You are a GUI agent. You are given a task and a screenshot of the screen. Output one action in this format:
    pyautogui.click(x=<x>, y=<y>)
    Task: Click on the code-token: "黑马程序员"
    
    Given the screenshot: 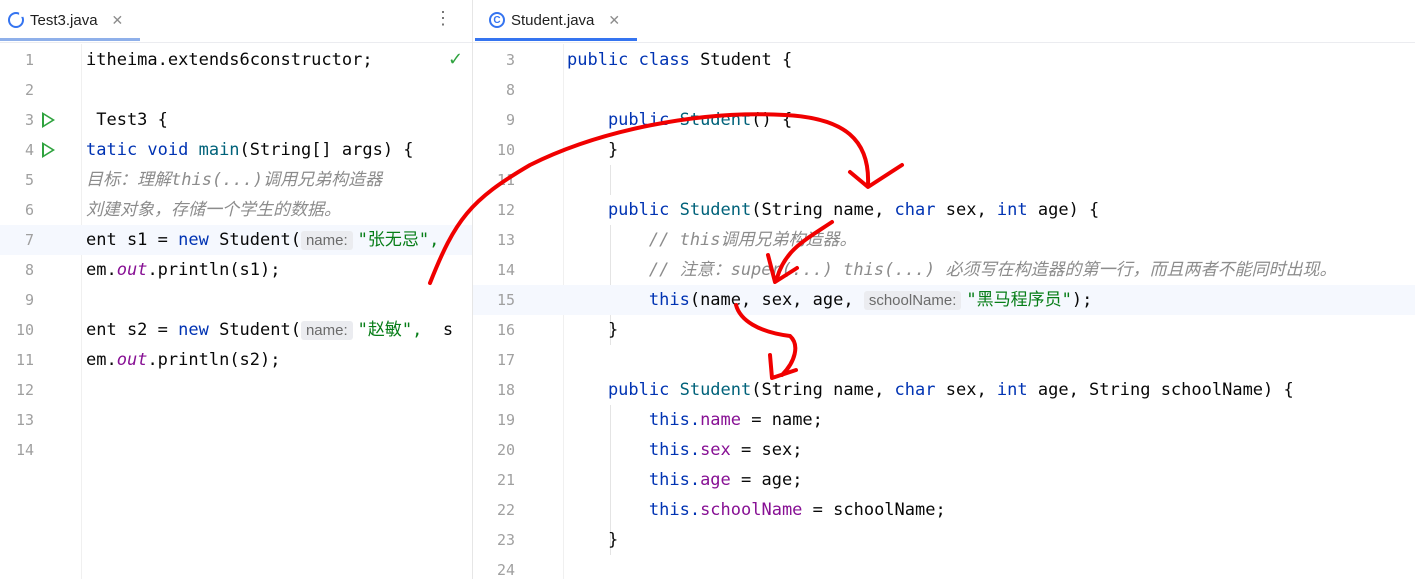 What is the action you would take?
    pyautogui.click(x=1019, y=300)
    